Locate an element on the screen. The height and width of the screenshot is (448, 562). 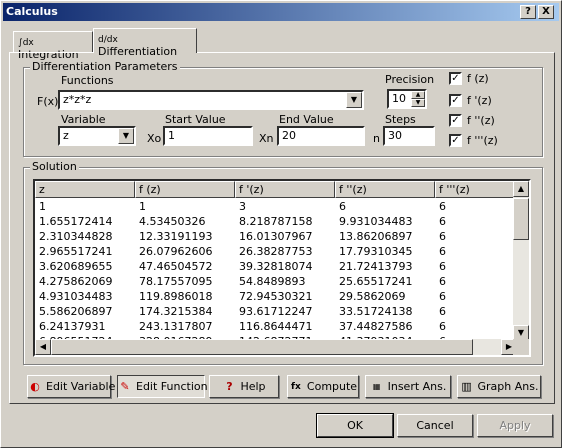
start-value-input: 1 is located at coordinates (208, 136).